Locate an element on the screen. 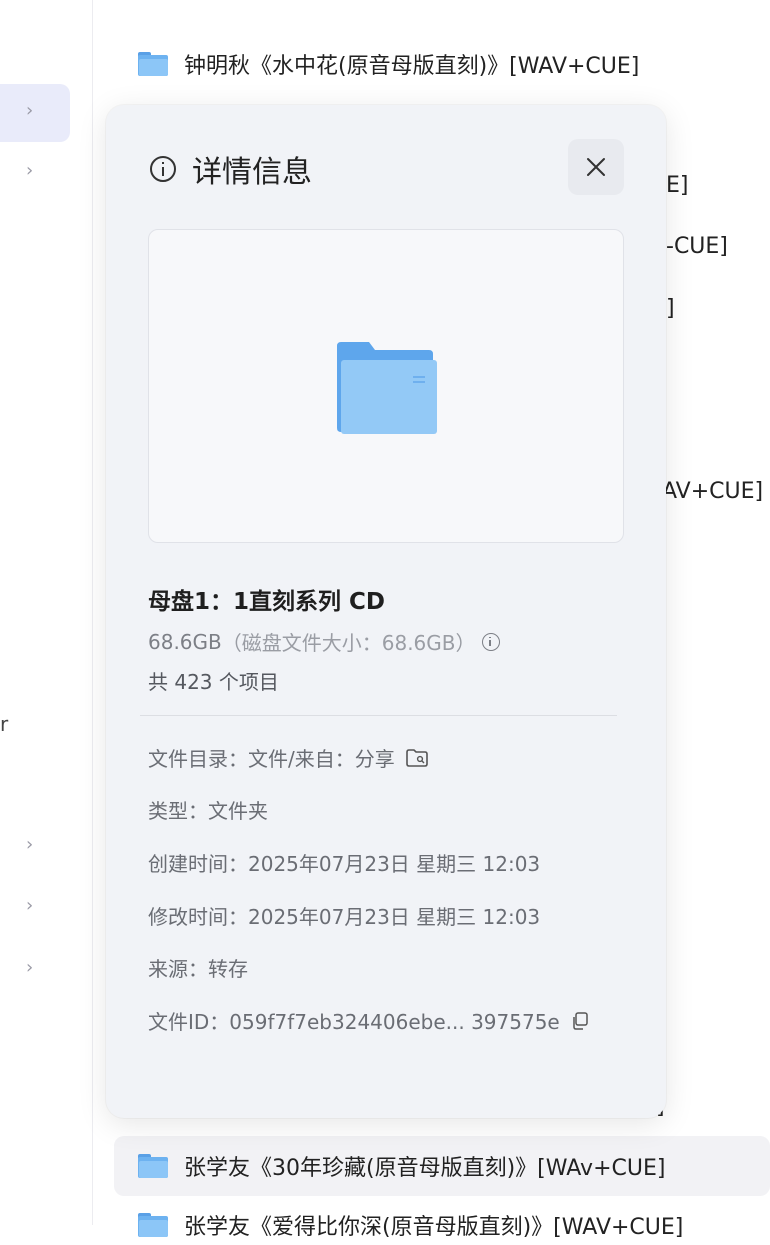 The width and height of the screenshot is (770, 1245). sidebar-active-item is located at coordinates (35, 113).